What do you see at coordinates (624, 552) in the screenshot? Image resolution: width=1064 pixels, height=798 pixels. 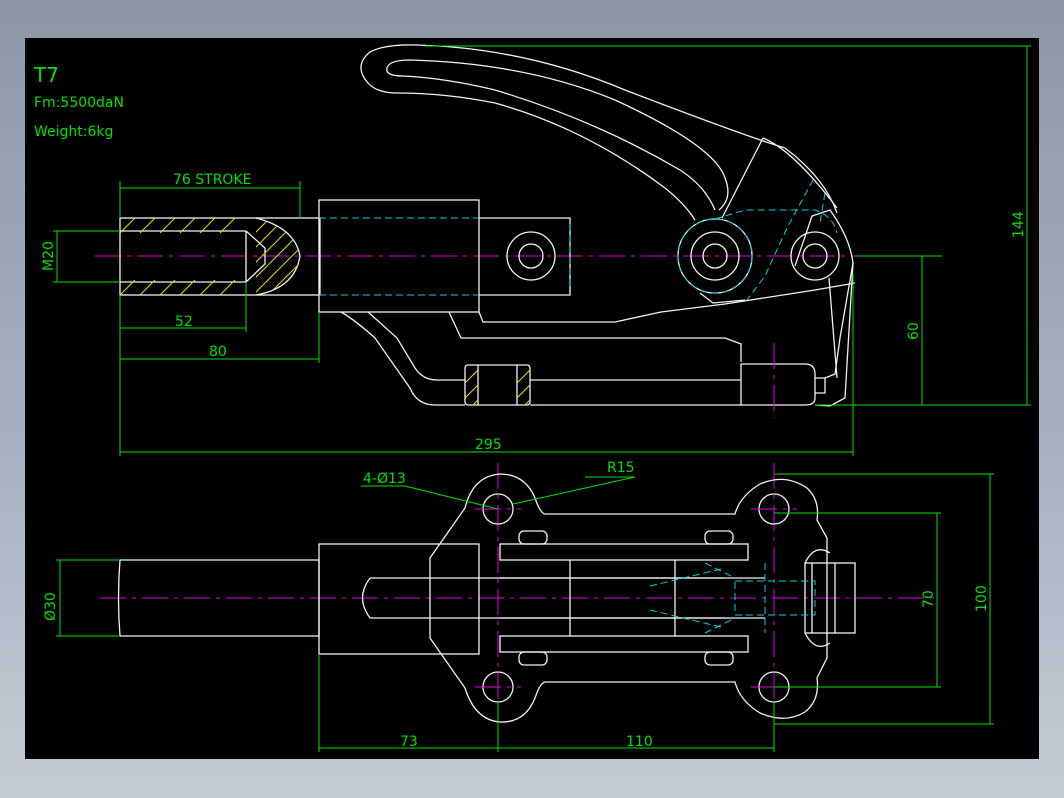 I see `link-plate-top` at bounding box center [624, 552].